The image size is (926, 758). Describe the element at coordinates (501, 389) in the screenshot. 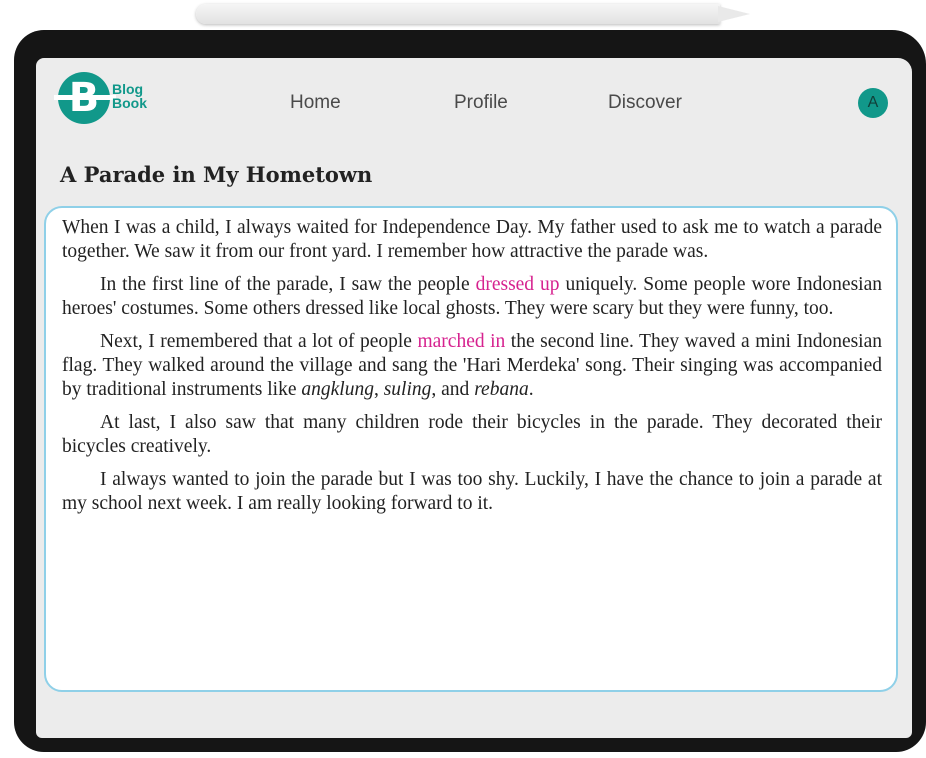

I see `instrument-rebana: rebana` at that location.